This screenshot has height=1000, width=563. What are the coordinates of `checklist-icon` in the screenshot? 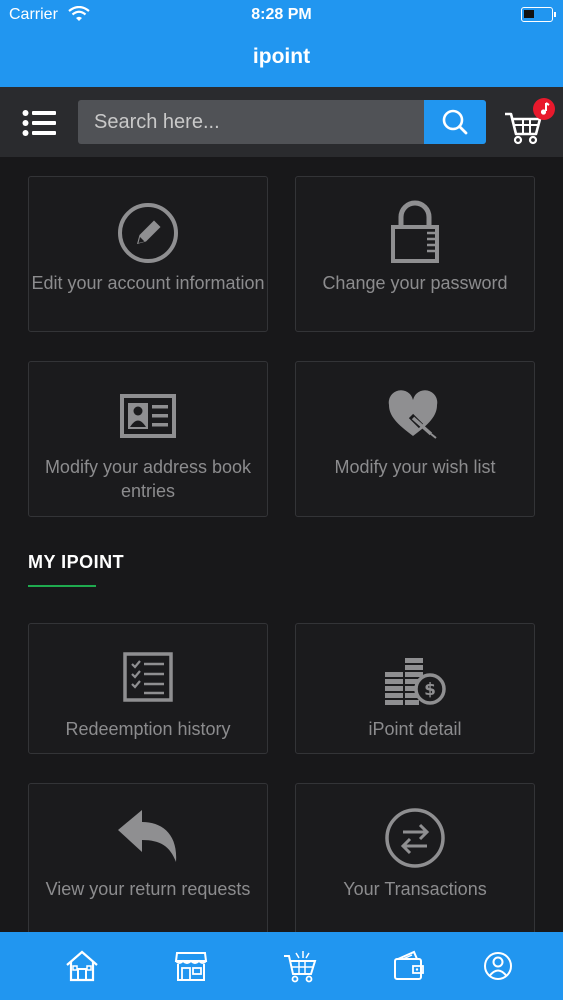 It's located at (148, 677).